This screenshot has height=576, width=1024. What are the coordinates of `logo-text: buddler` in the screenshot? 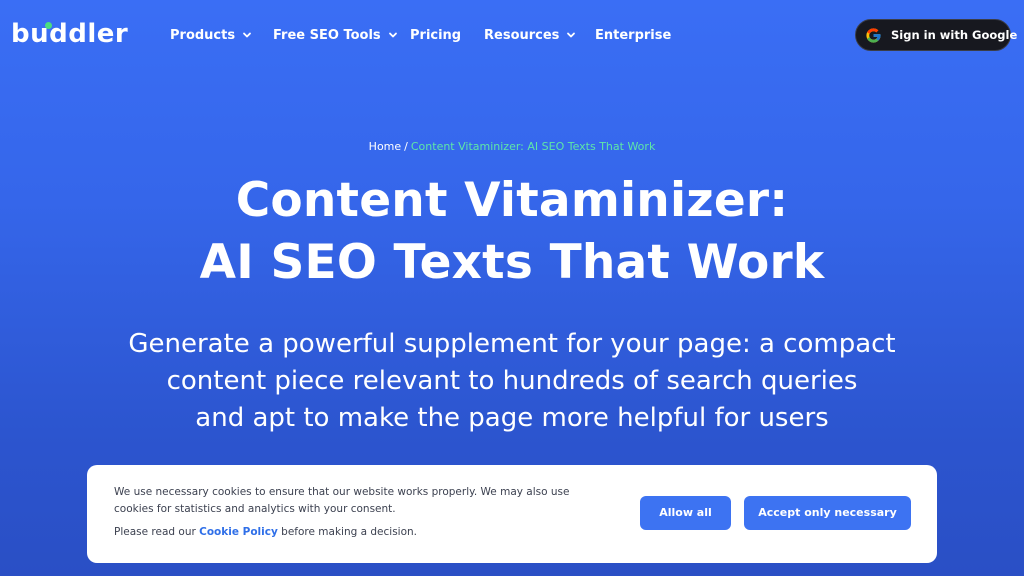 It's located at (70, 34).